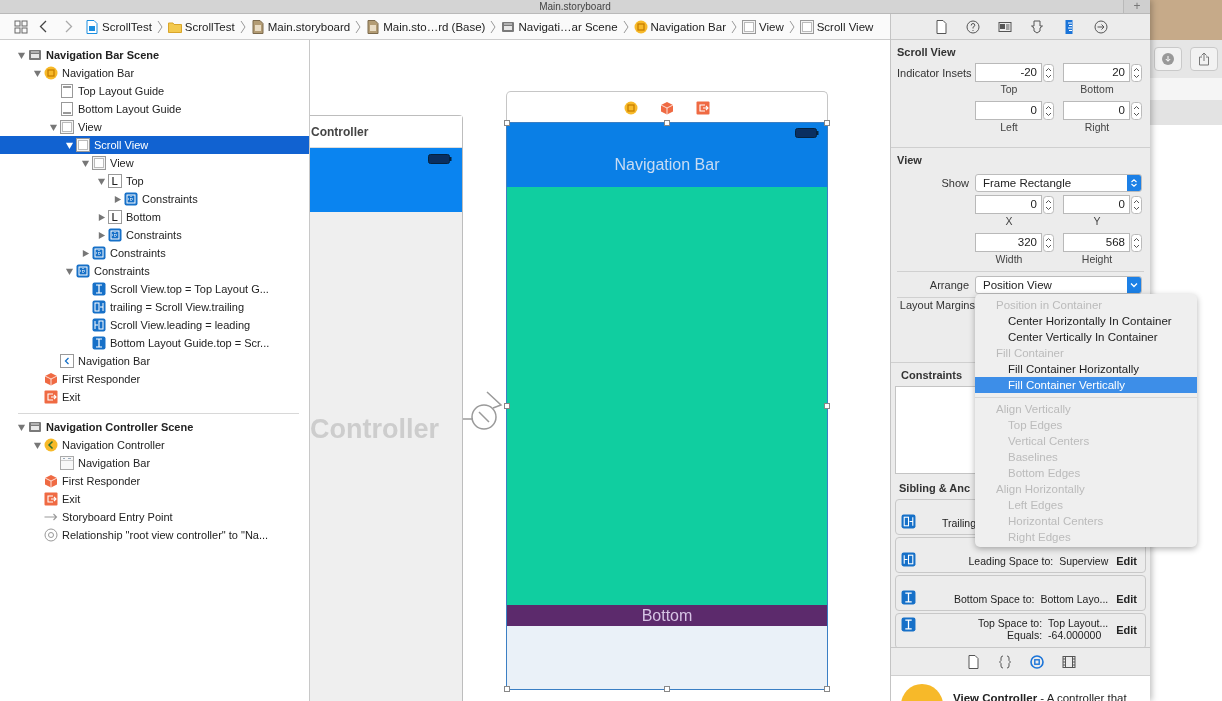 Image resolution: width=1222 pixels, height=701 pixels. What do you see at coordinates (926, 52) in the screenshot?
I see `section-heading: Scroll View` at bounding box center [926, 52].